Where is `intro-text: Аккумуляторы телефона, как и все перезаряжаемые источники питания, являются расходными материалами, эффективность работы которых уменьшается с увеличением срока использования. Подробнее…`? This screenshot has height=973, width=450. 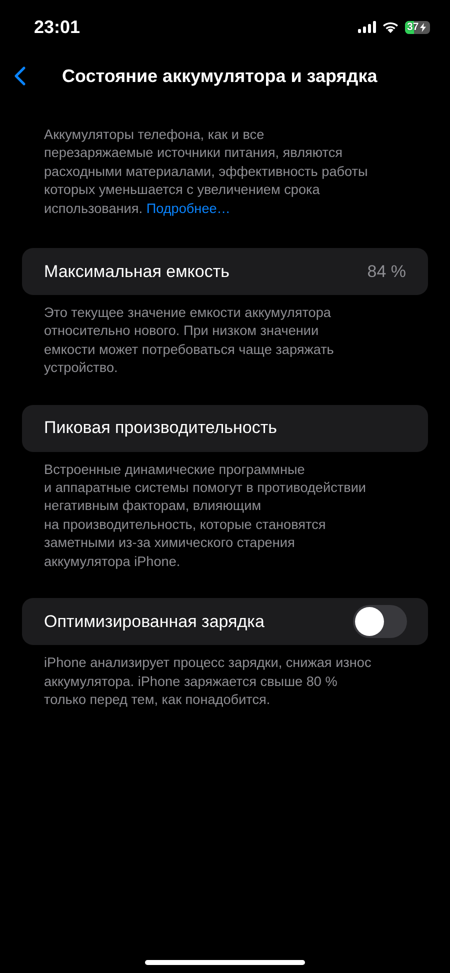
intro-text: Аккумуляторы телефона, как и все перезаряжаемые источники питания, являются расходными материалами, эффективность работы которых уменьшается с увеличением срока использования. Подробнее… is located at coordinates (206, 172).